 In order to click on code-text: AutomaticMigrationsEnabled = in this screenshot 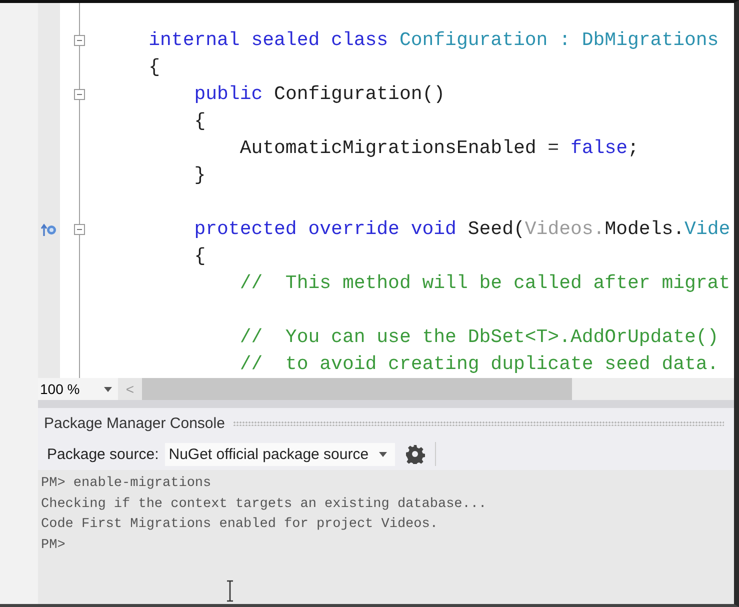, I will do `click(399, 148)`.